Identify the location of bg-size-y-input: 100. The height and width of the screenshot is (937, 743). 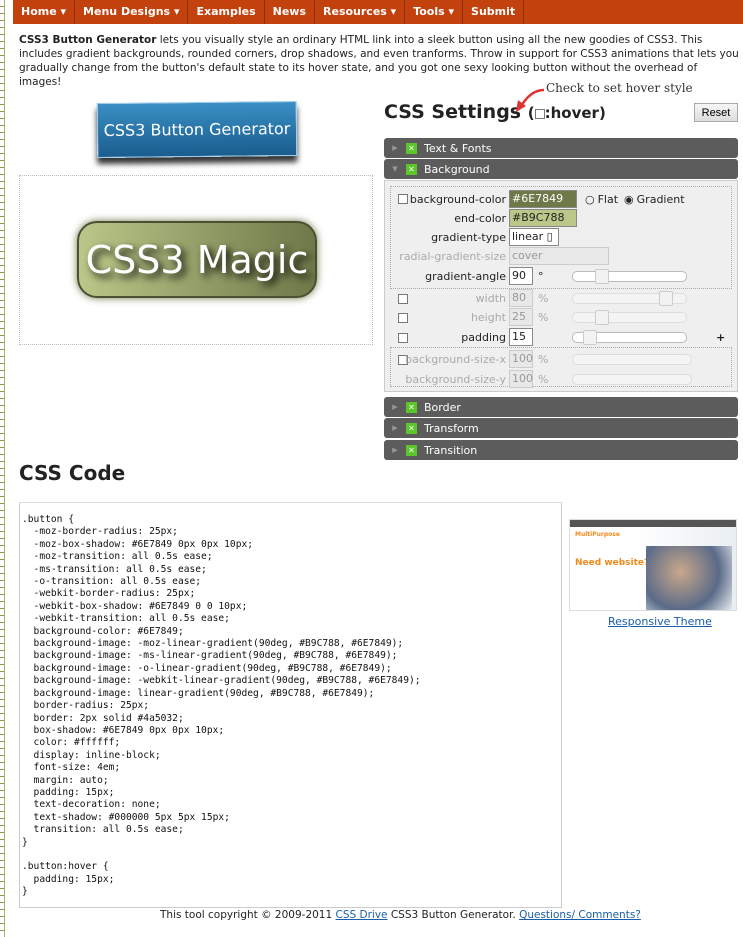
(521, 379).